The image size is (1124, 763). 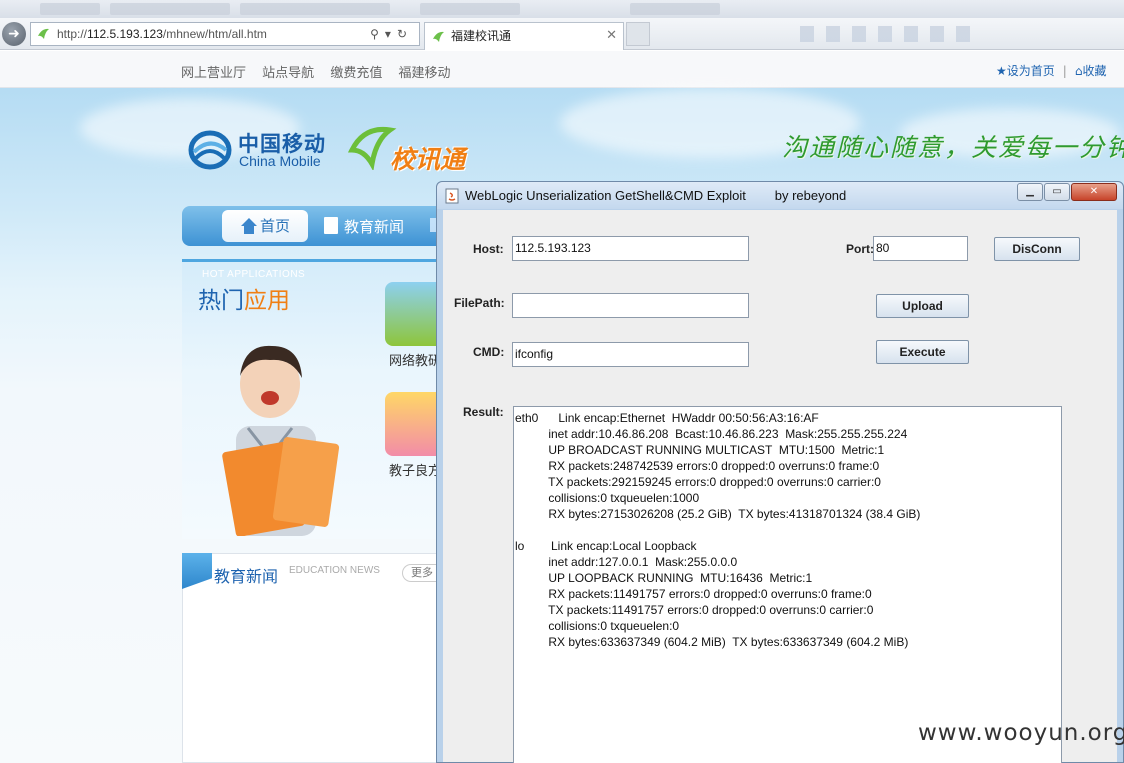 I want to click on news-more-button: 更多, so click(x=420, y=573).